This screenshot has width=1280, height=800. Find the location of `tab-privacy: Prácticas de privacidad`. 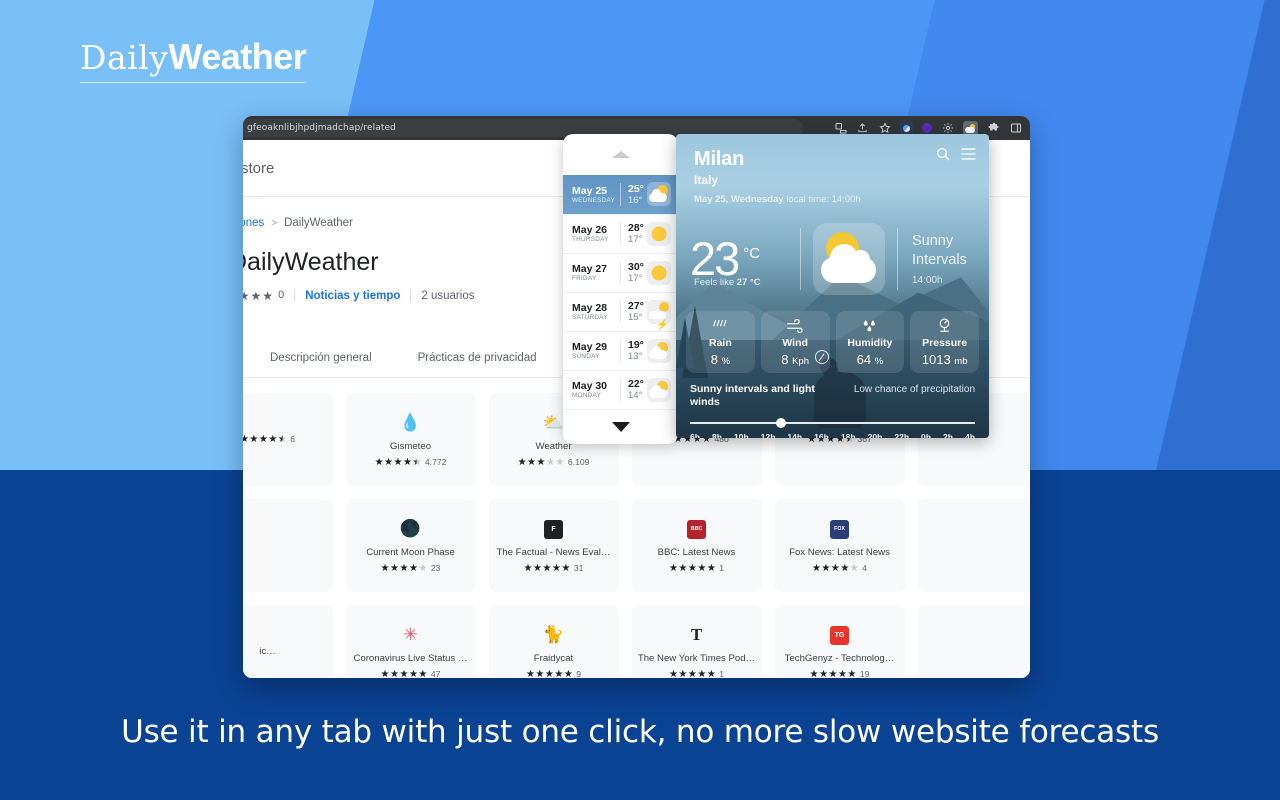

tab-privacy: Prácticas de privacidad is located at coordinates (477, 358).